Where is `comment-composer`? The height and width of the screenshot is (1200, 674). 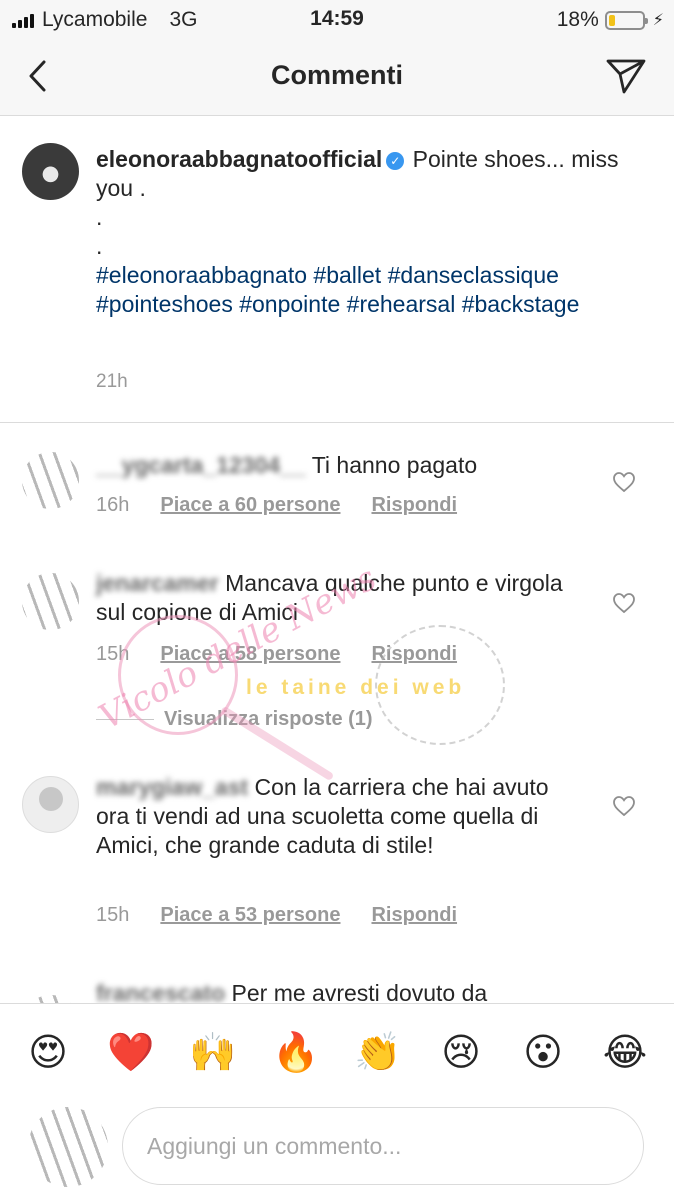
comment-composer is located at coordinates (337, 1149).